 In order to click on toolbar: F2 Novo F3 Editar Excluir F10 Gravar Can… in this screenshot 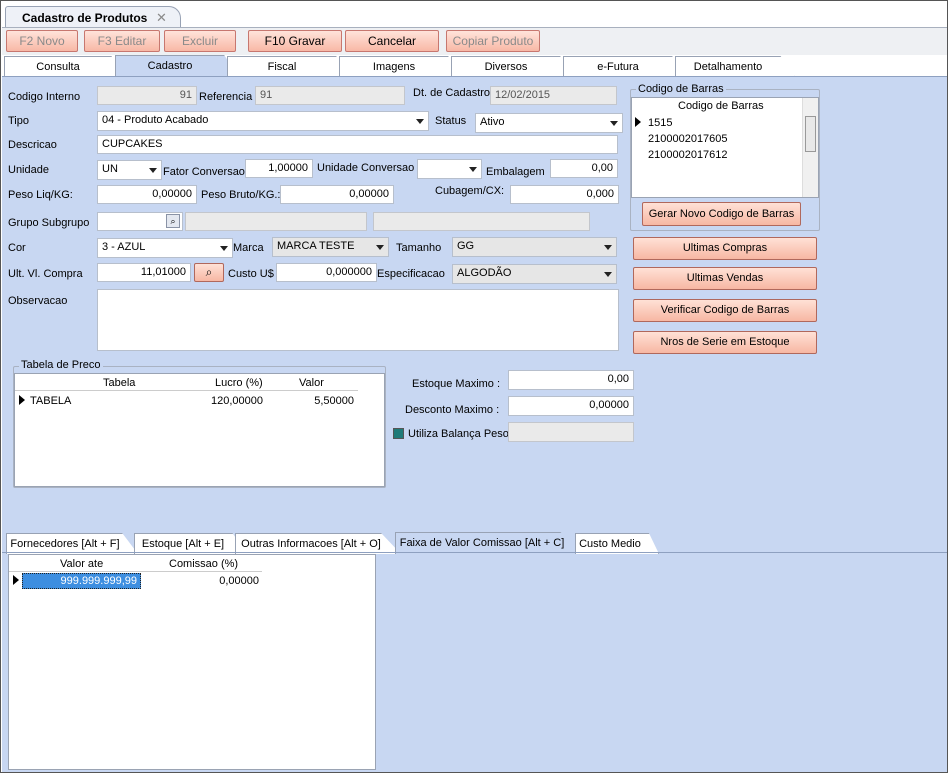, I will do `click(474, 41)`.